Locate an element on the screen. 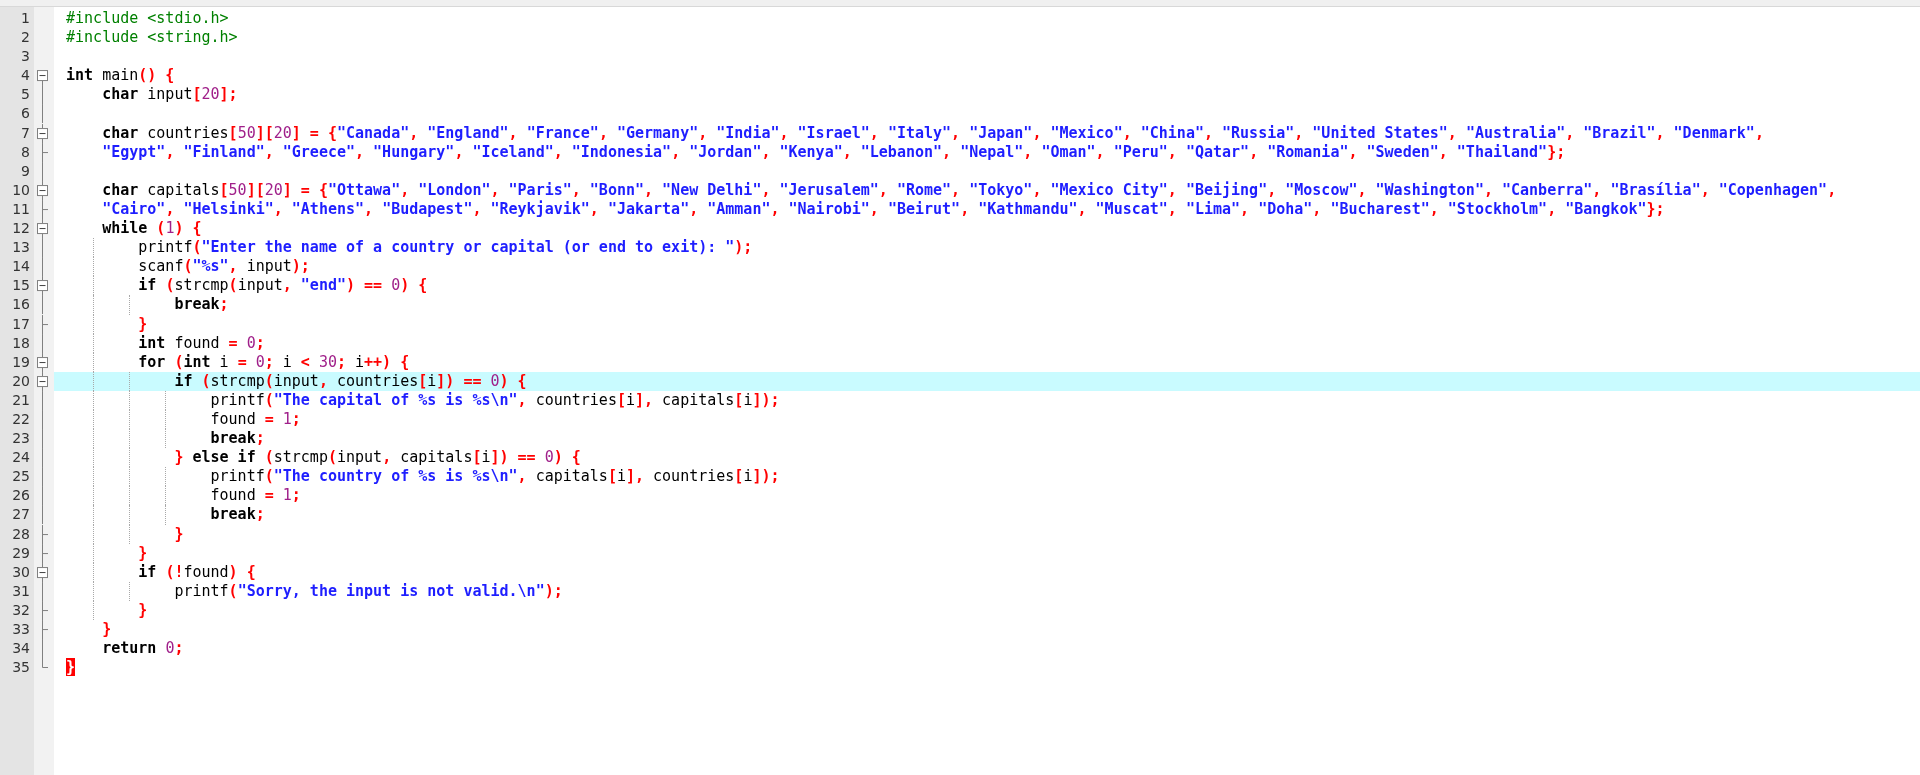 The height and width of the screenshot is (775, 1920). line-number: 29 is located at coordinates (21, 553).